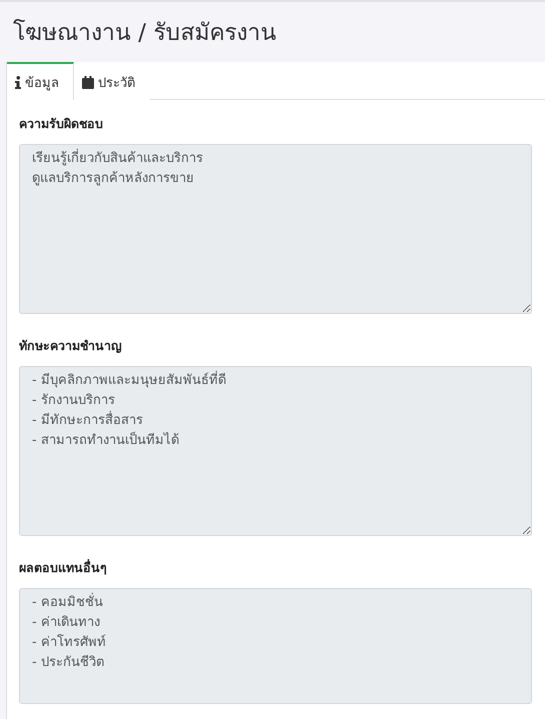  I want to click on field-label: ทักษะความชำนาญ, so click(71, 346).